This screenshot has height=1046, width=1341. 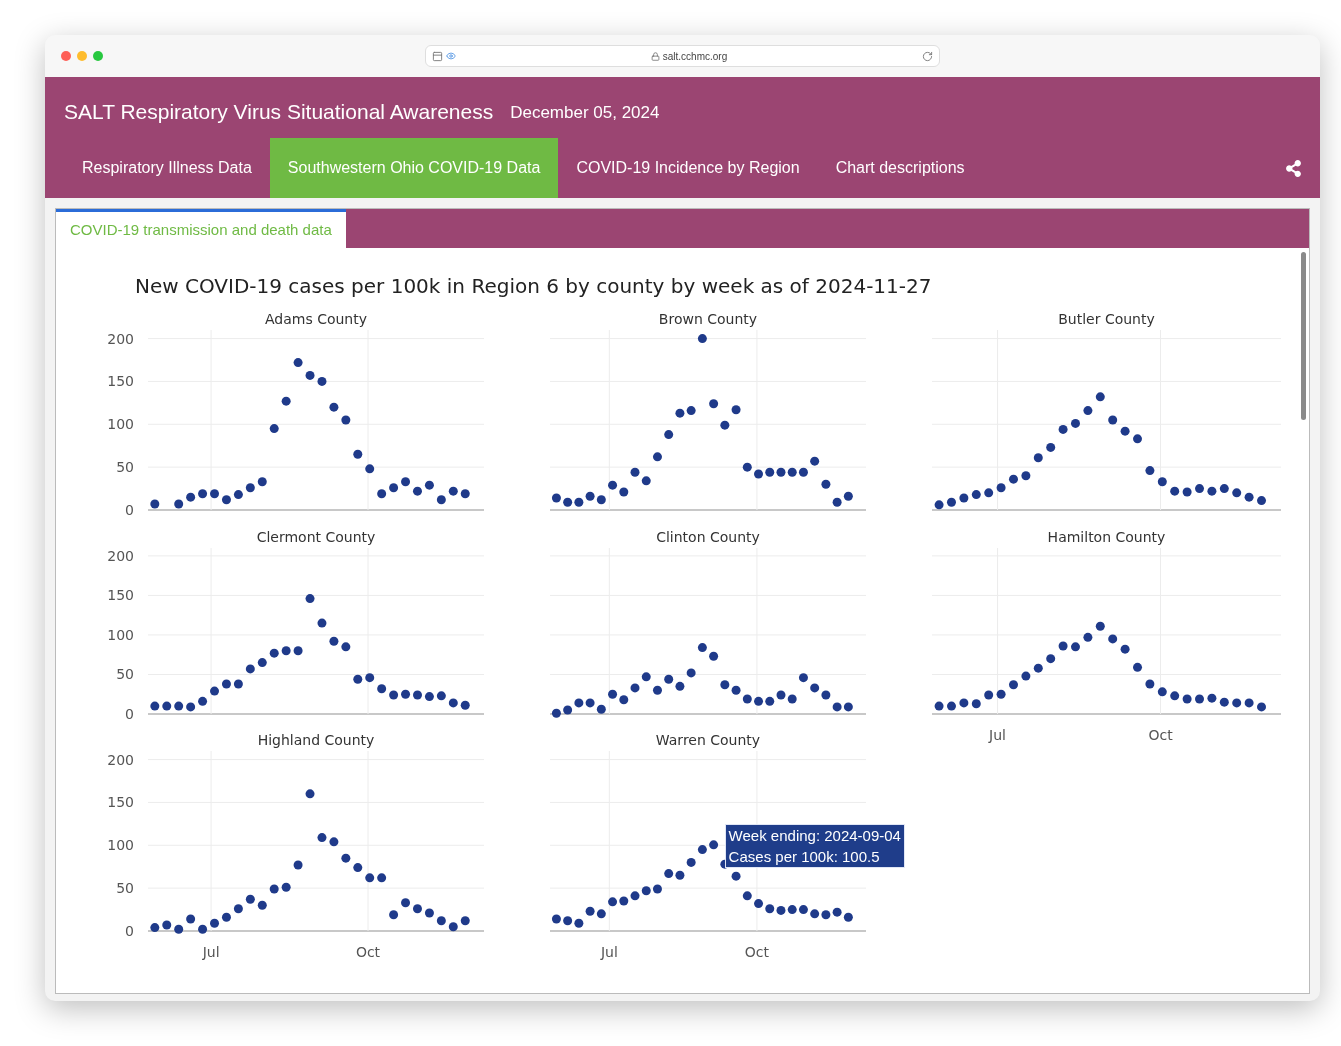 What do you see at coordinates (708, 537) in the screenshot?
I see `chart-title: Clinton County` at bounding box center [708, 537].